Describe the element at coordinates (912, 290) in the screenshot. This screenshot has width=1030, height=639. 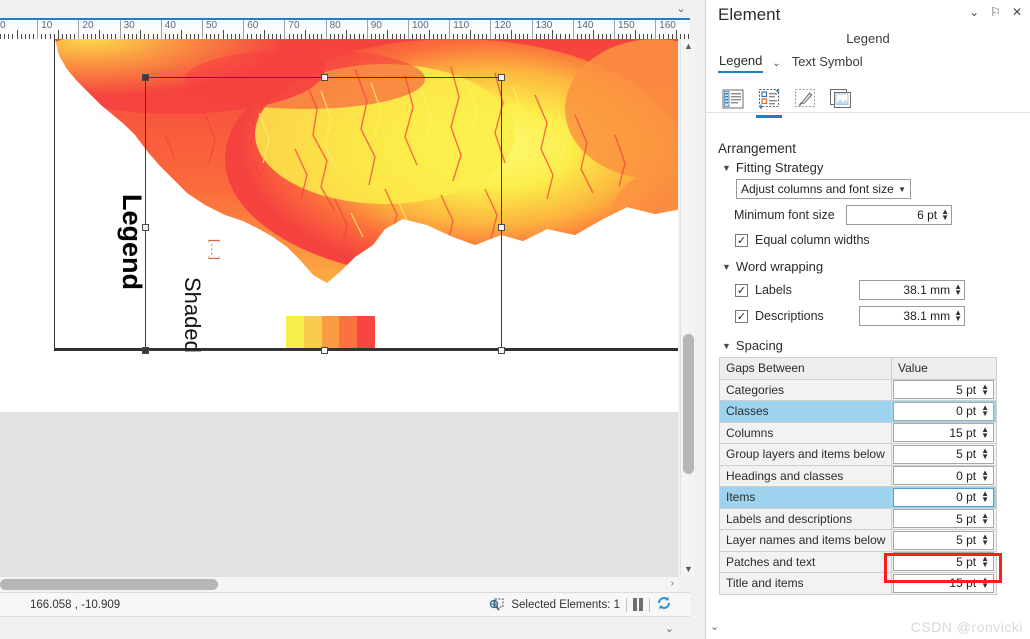
I see `labels-wrap-stepper: 38.1 mm ▲ ▼` at that location.